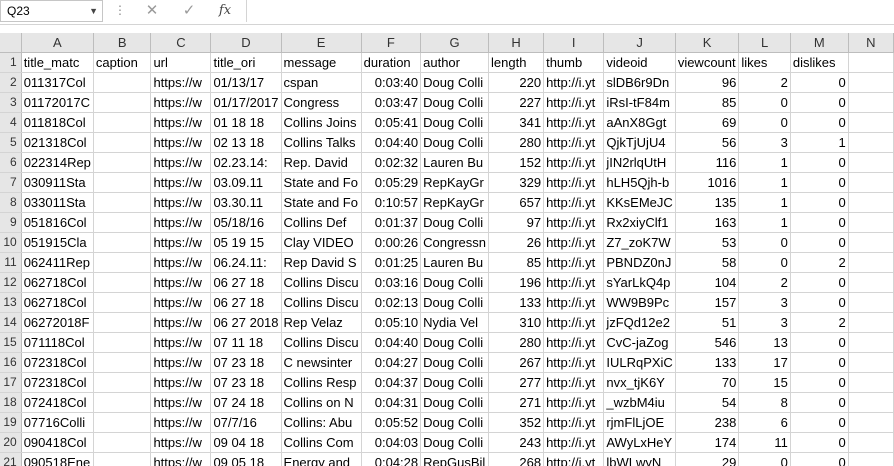  What do you see at coordinates (707, 362) in the screenshot?
I see `cell: 133` at bounding box center [707, 362].